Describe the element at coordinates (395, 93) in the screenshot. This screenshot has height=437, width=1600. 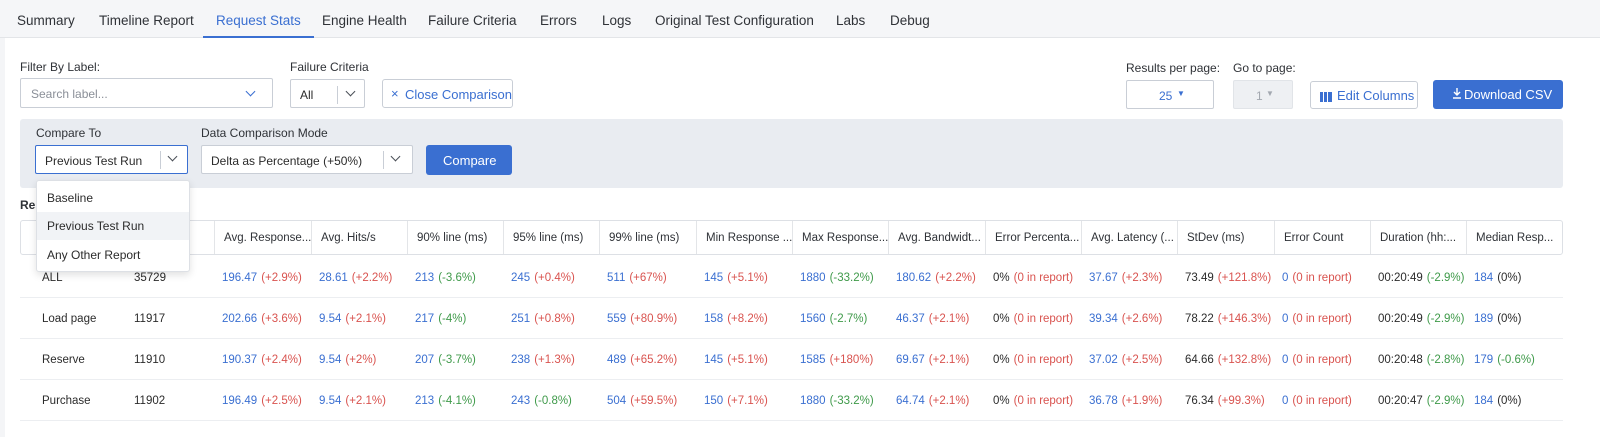
I see `close-icon: ×` at that location.